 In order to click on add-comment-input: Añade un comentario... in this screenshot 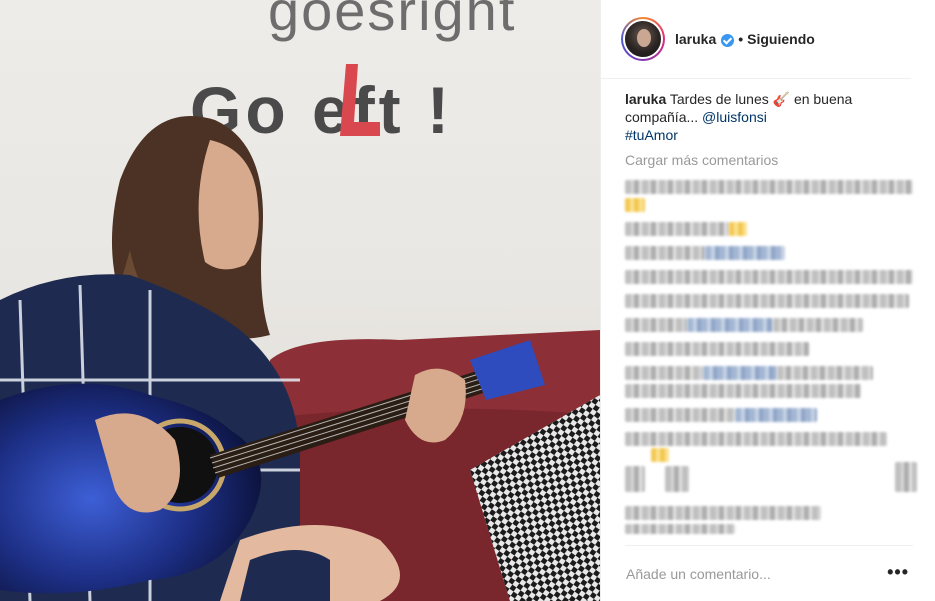, I will do `click(698, 574)`.